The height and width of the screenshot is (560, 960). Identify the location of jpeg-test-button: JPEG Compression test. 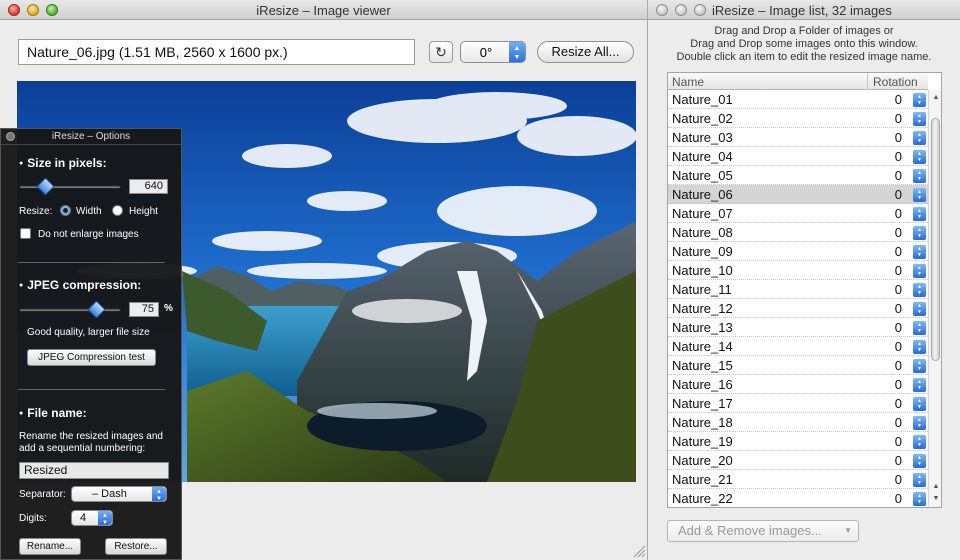
(91, 357).